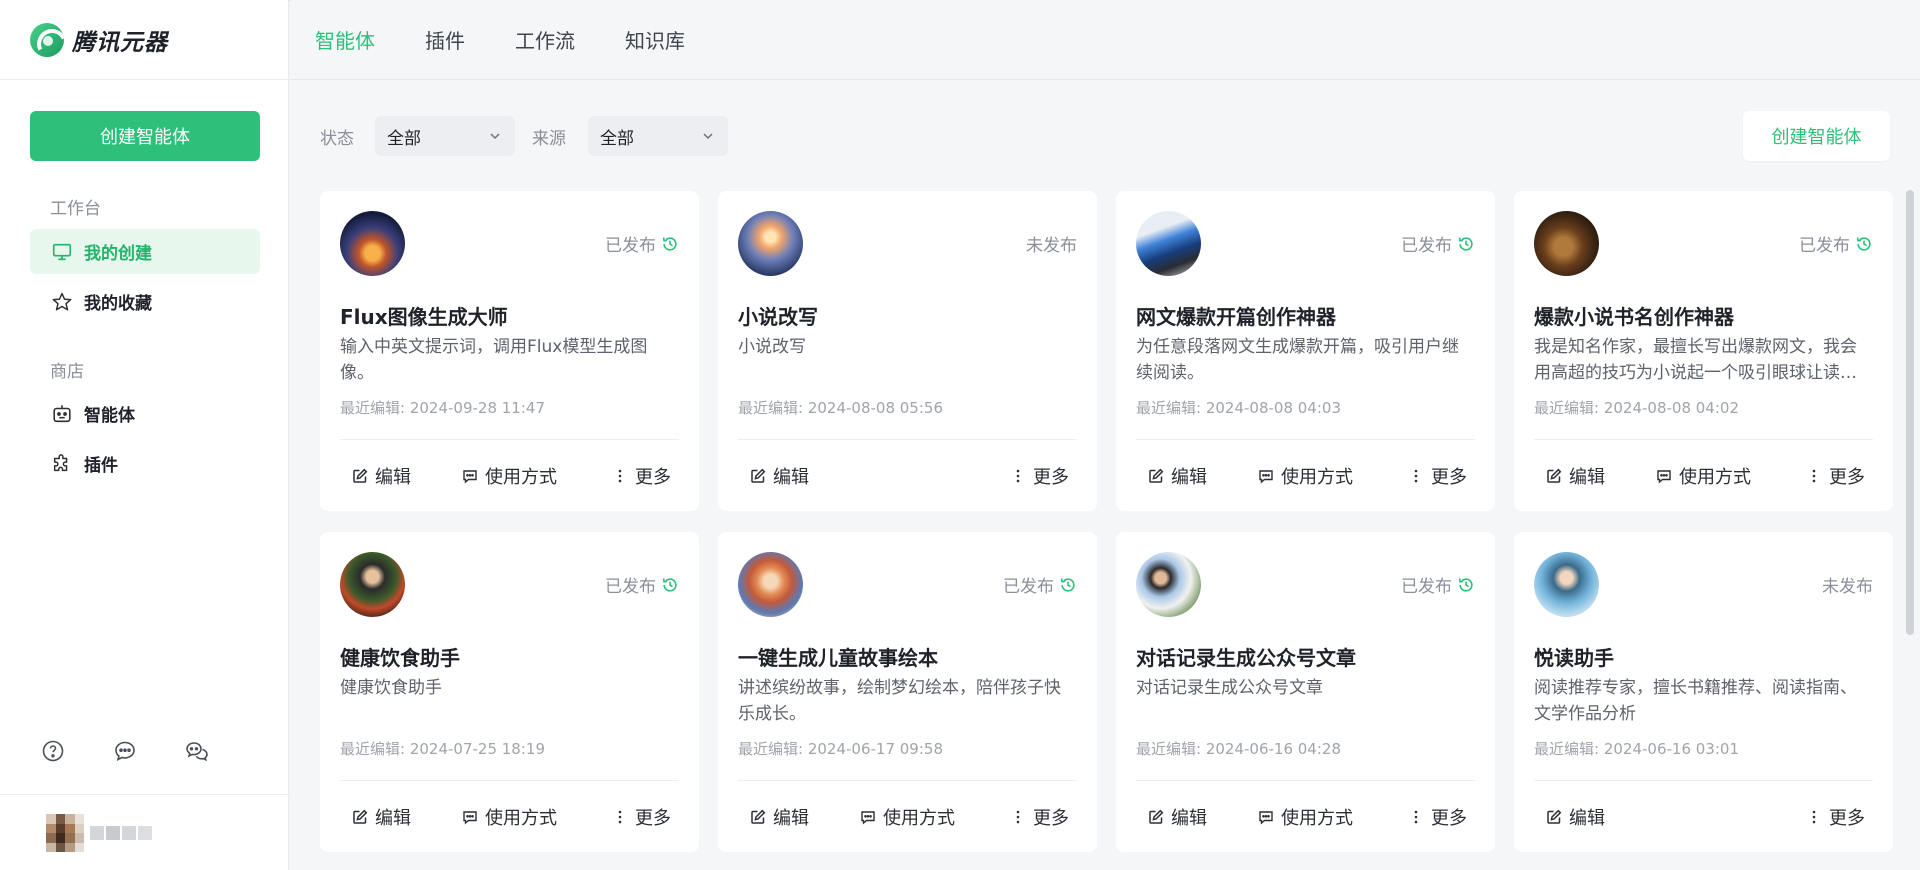 Image resolution: width=1920 pixels, height=870 pixels. What do you see at coordinates (620, 476) in the screenshot?
I see `more-vertical-icon` at bounding box center [620, 476].